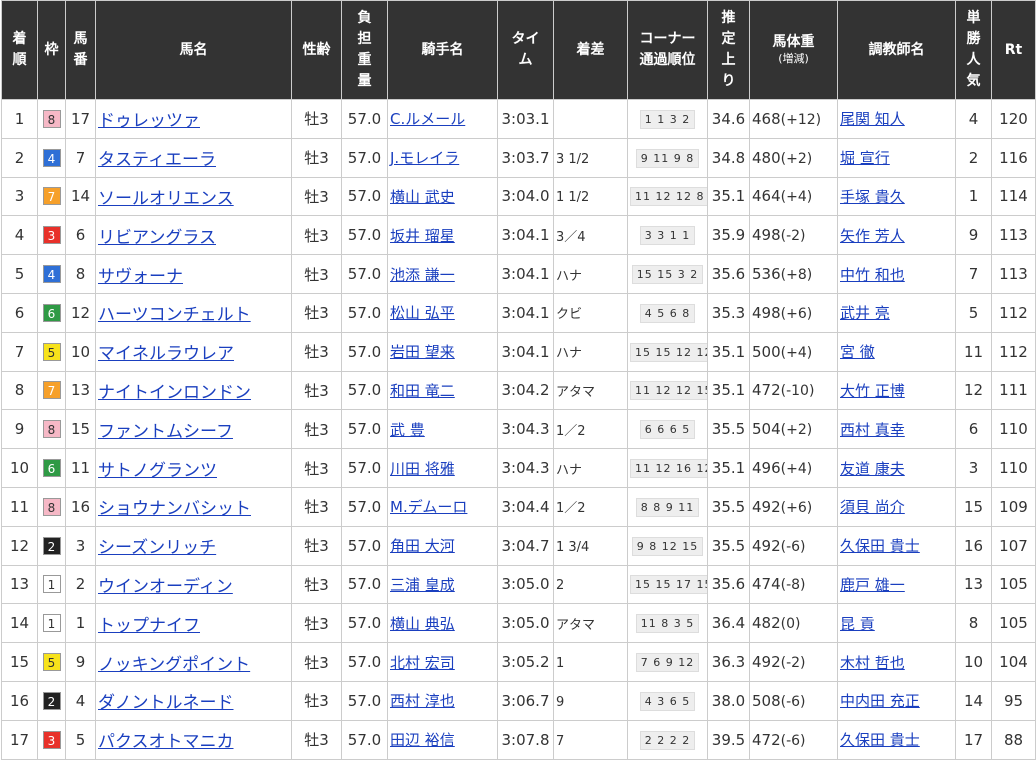  What do you see at coordinates (166, 354) in the screenshot?
I see `horse-name-link: マイネルラウレア` at bounding box center [166, 354].